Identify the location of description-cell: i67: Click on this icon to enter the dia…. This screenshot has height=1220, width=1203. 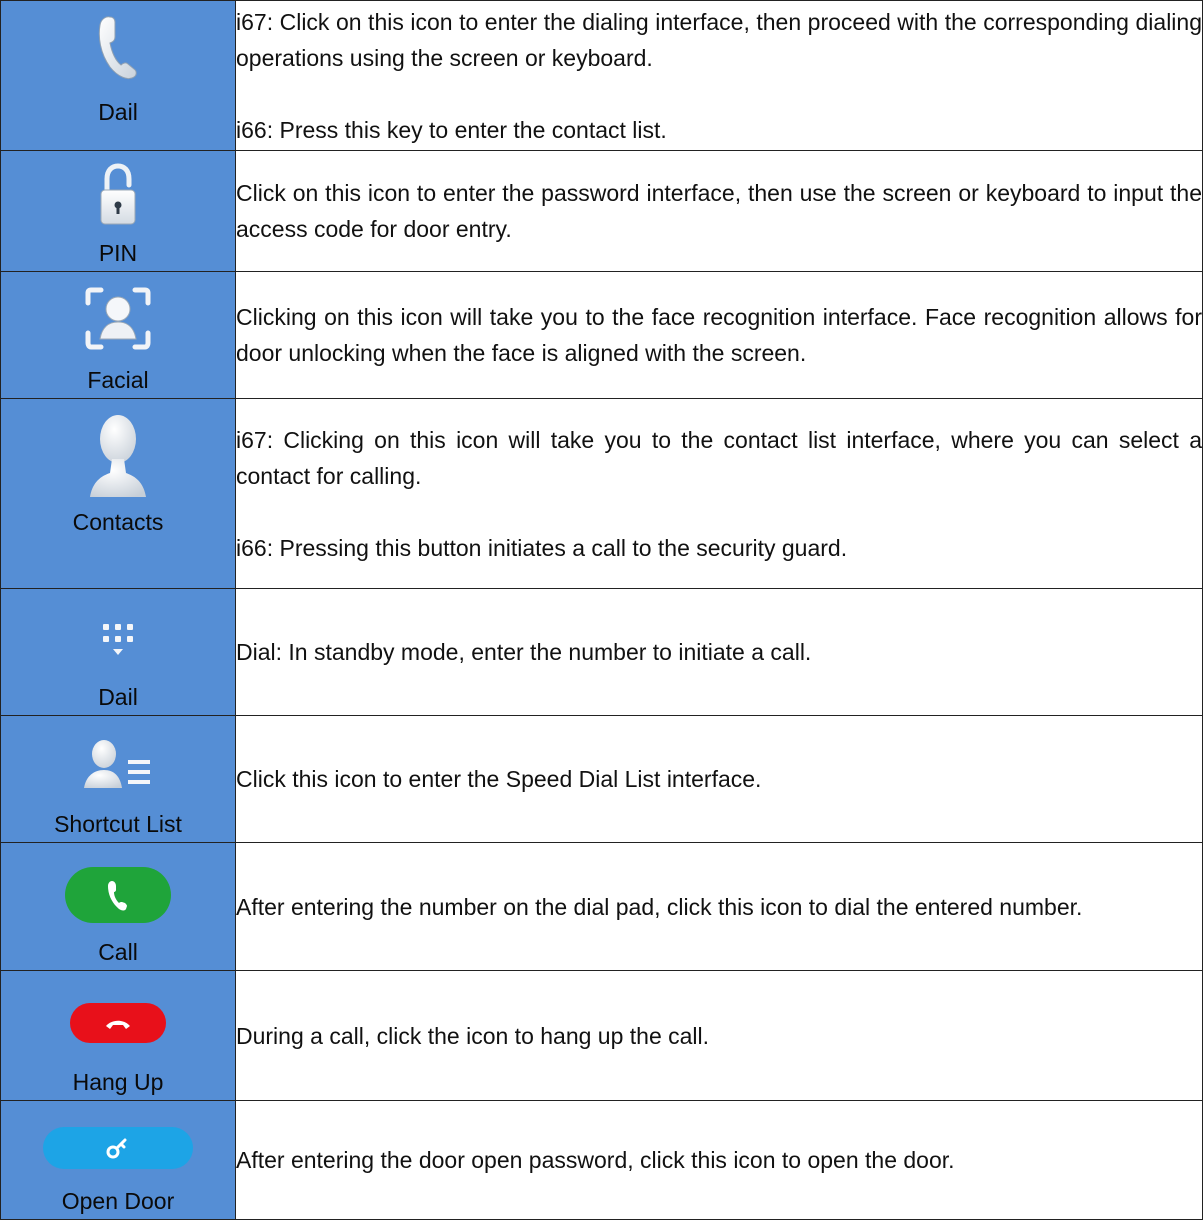
(719, 75).